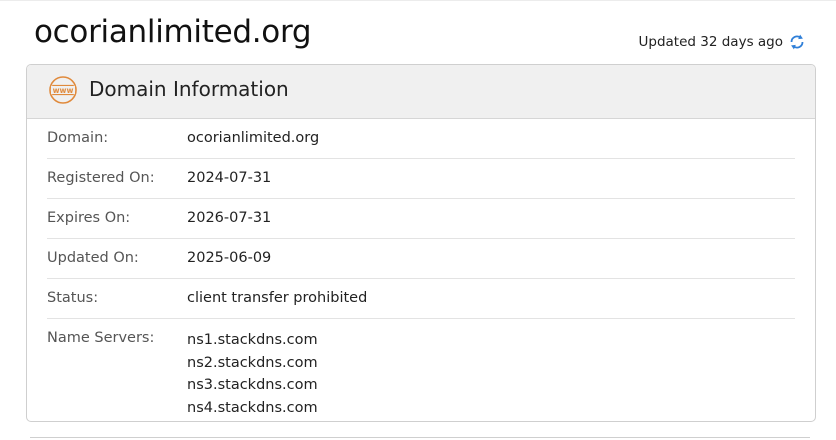 This screenshot has height=440, width=836. I want to click on refresh-icon, so click(797, 42).